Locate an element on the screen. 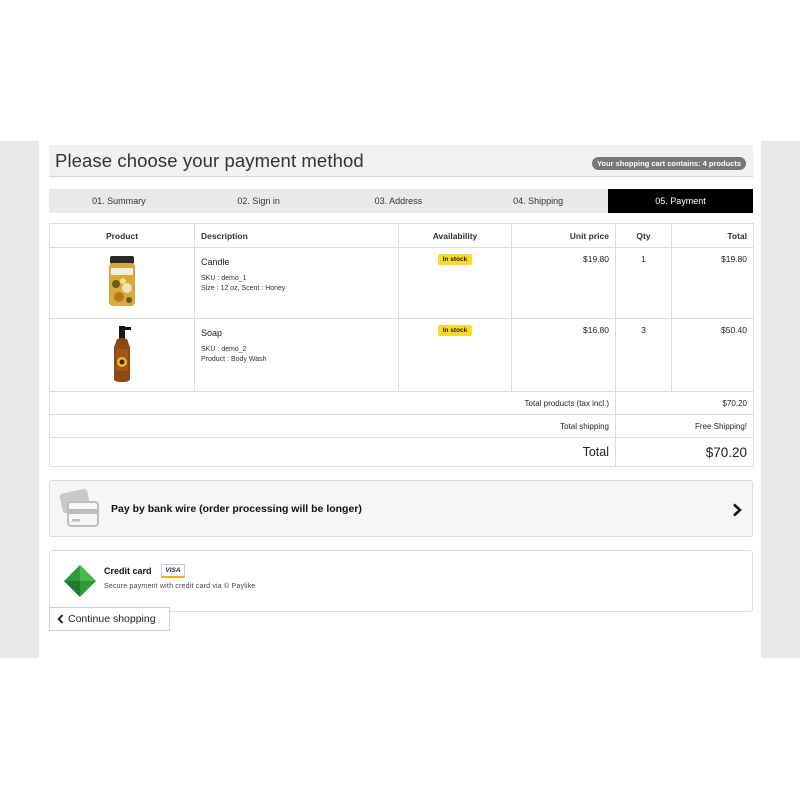  unit-price: $19.80 is located at coordinates (563, 283).